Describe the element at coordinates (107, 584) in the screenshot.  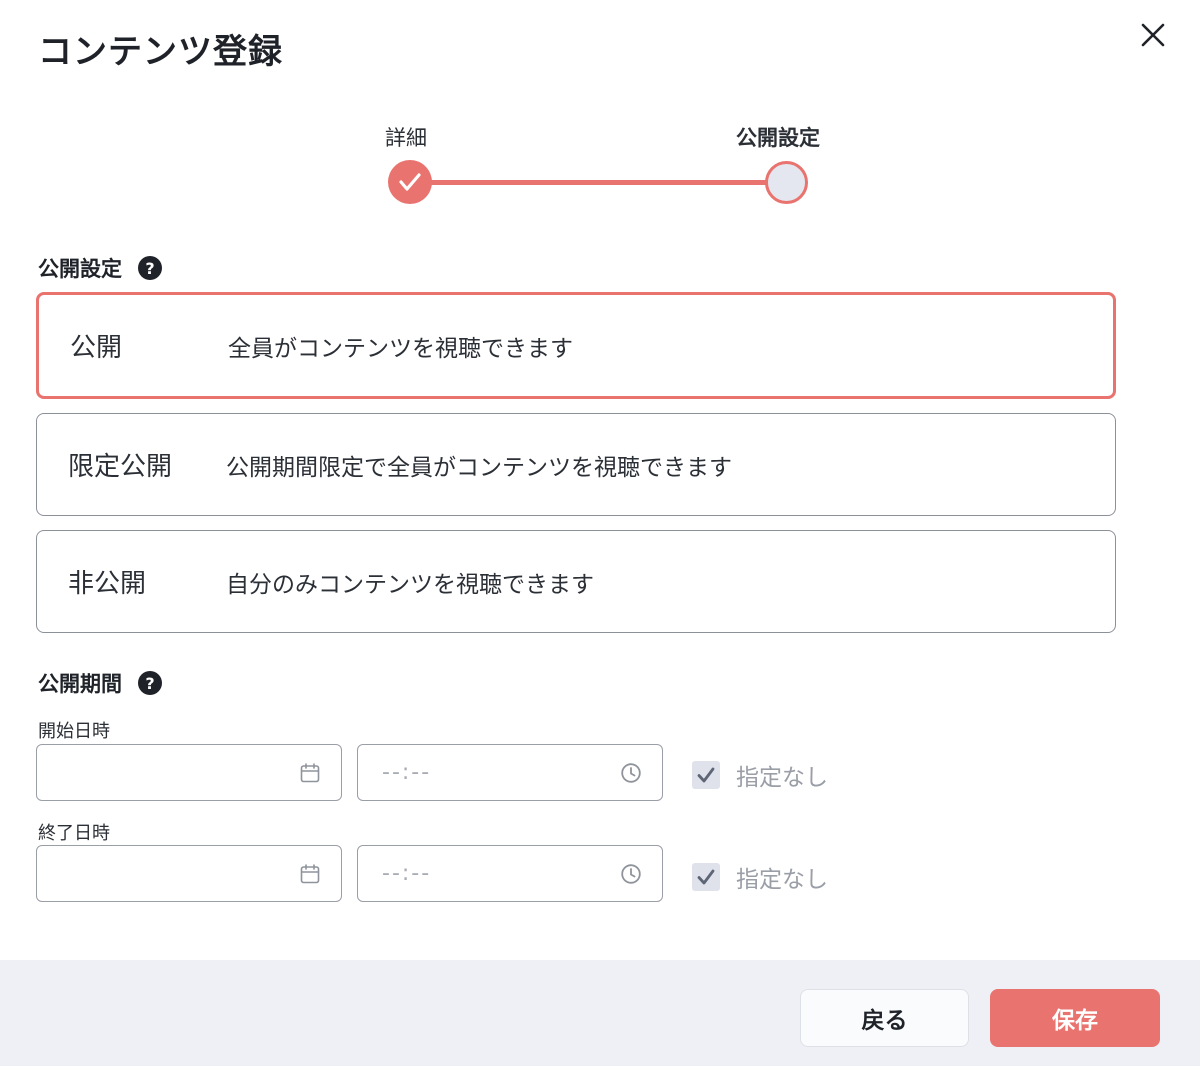
I see `option-name: 非公開` at that location.